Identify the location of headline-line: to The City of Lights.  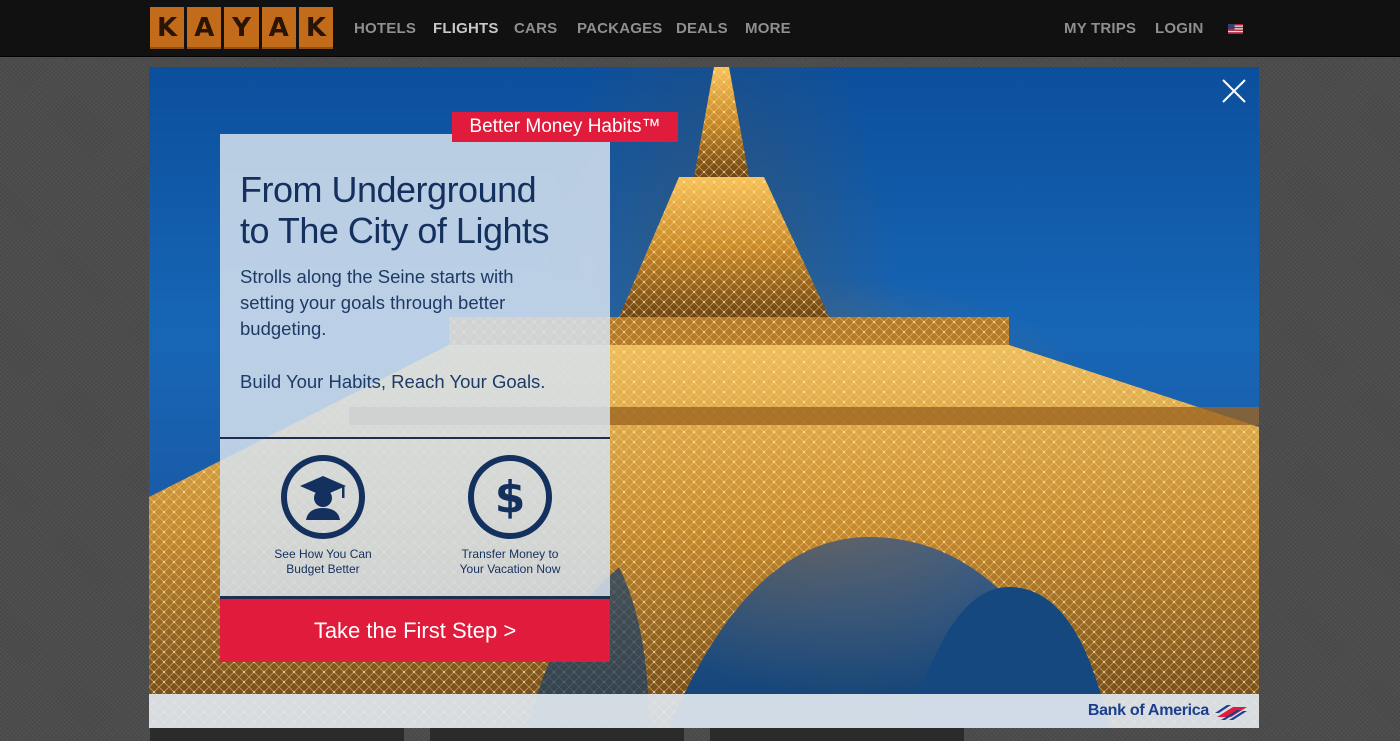
(395, 230).